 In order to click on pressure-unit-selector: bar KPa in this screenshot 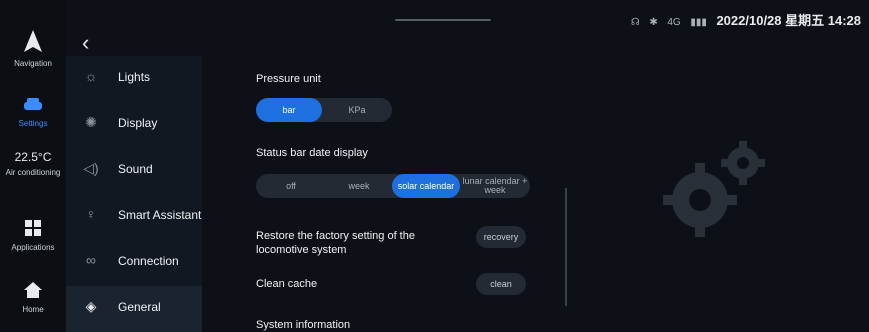, I will do `click(324, 110)`.